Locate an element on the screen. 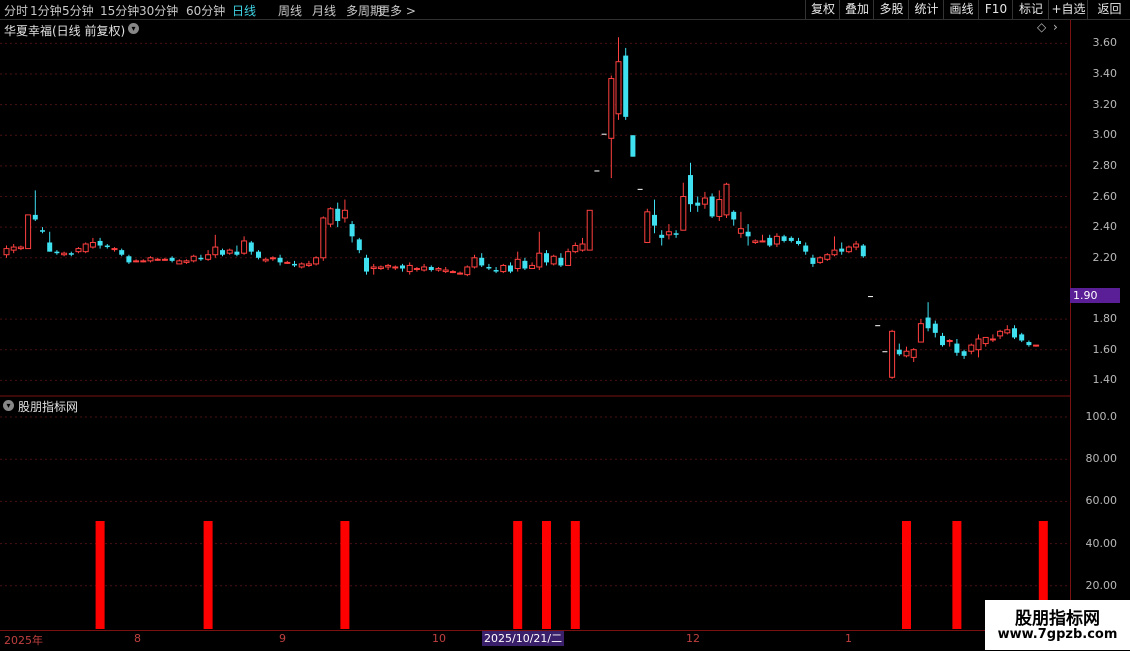 Image resolution: width=1130 pixels, height=651 pixels. watermark-logo: 股朋指标网 www.7gpzb.com is located at coordinates (1057, 625).